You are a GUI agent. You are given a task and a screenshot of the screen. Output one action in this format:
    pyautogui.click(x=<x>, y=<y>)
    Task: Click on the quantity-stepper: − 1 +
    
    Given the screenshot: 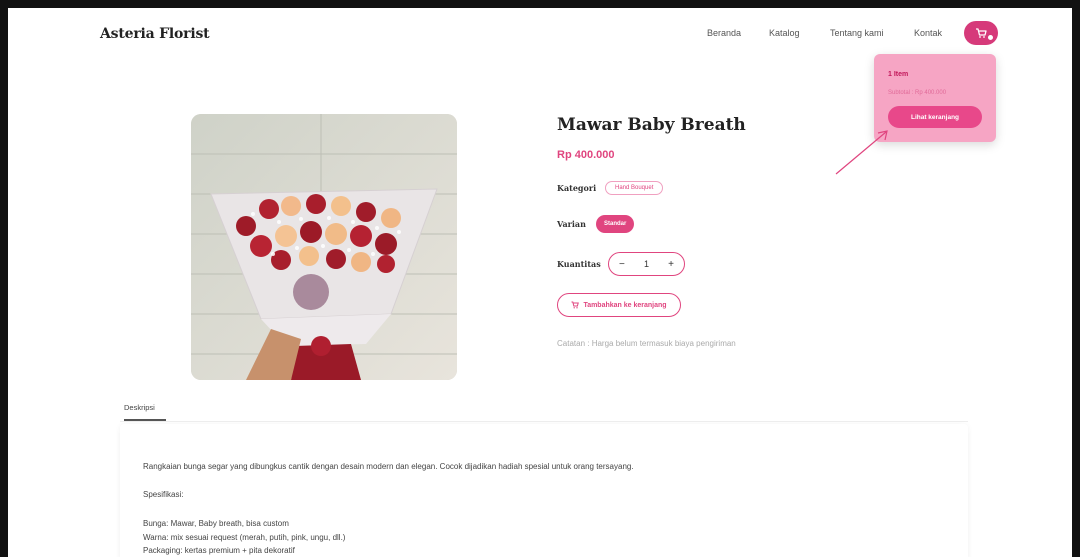 What is the action you would take?
    pyautogui.click(x=646, y=264)
    